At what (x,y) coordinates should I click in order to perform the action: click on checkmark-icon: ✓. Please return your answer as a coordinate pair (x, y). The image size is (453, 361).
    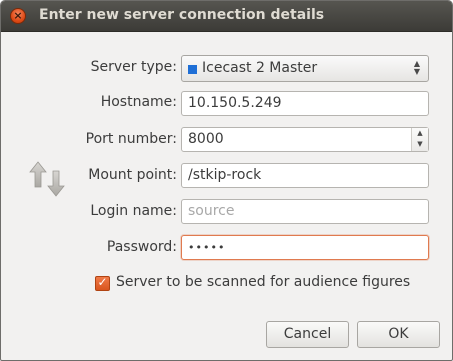
    Looking at the image, I should click on (102, 282).